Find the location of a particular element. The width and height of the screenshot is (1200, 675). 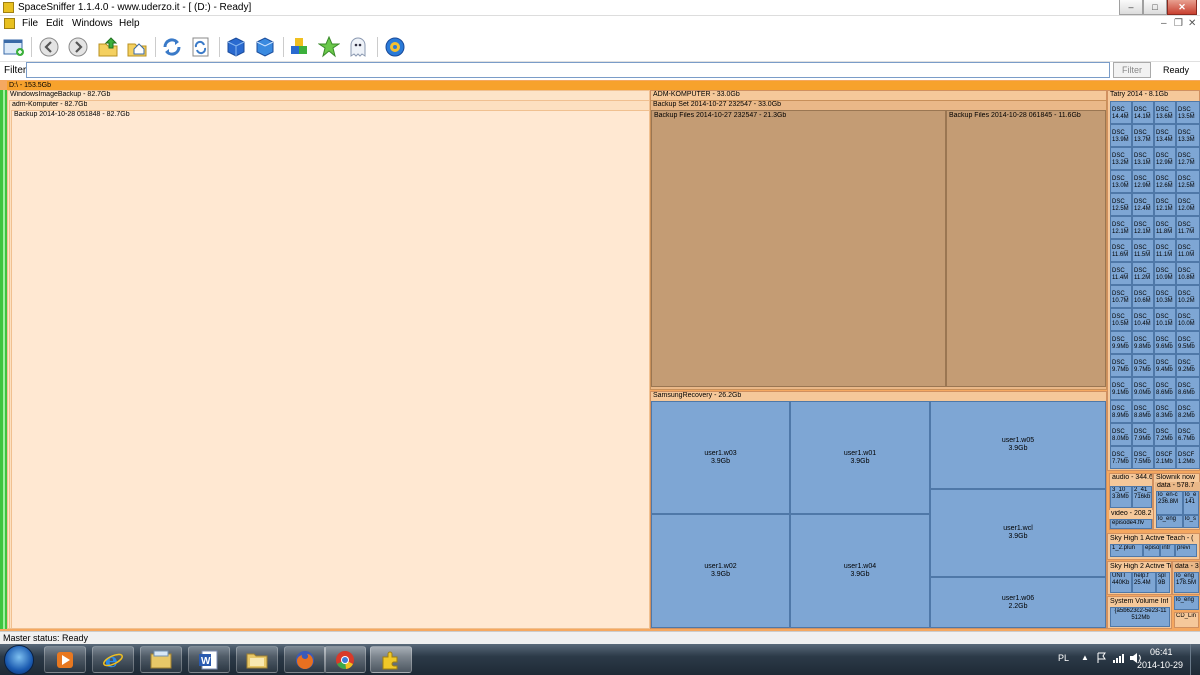

photo-file: DSC_ 10.1M is located at coordinates (1165, 319).